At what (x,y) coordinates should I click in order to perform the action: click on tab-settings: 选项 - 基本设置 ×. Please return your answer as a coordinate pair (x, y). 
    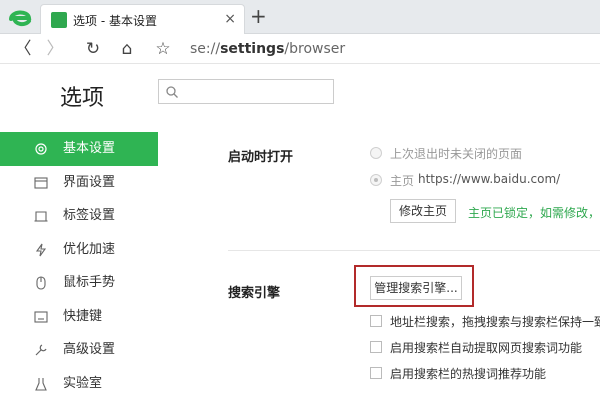
    Looking at the image, I should click on (142, 19).